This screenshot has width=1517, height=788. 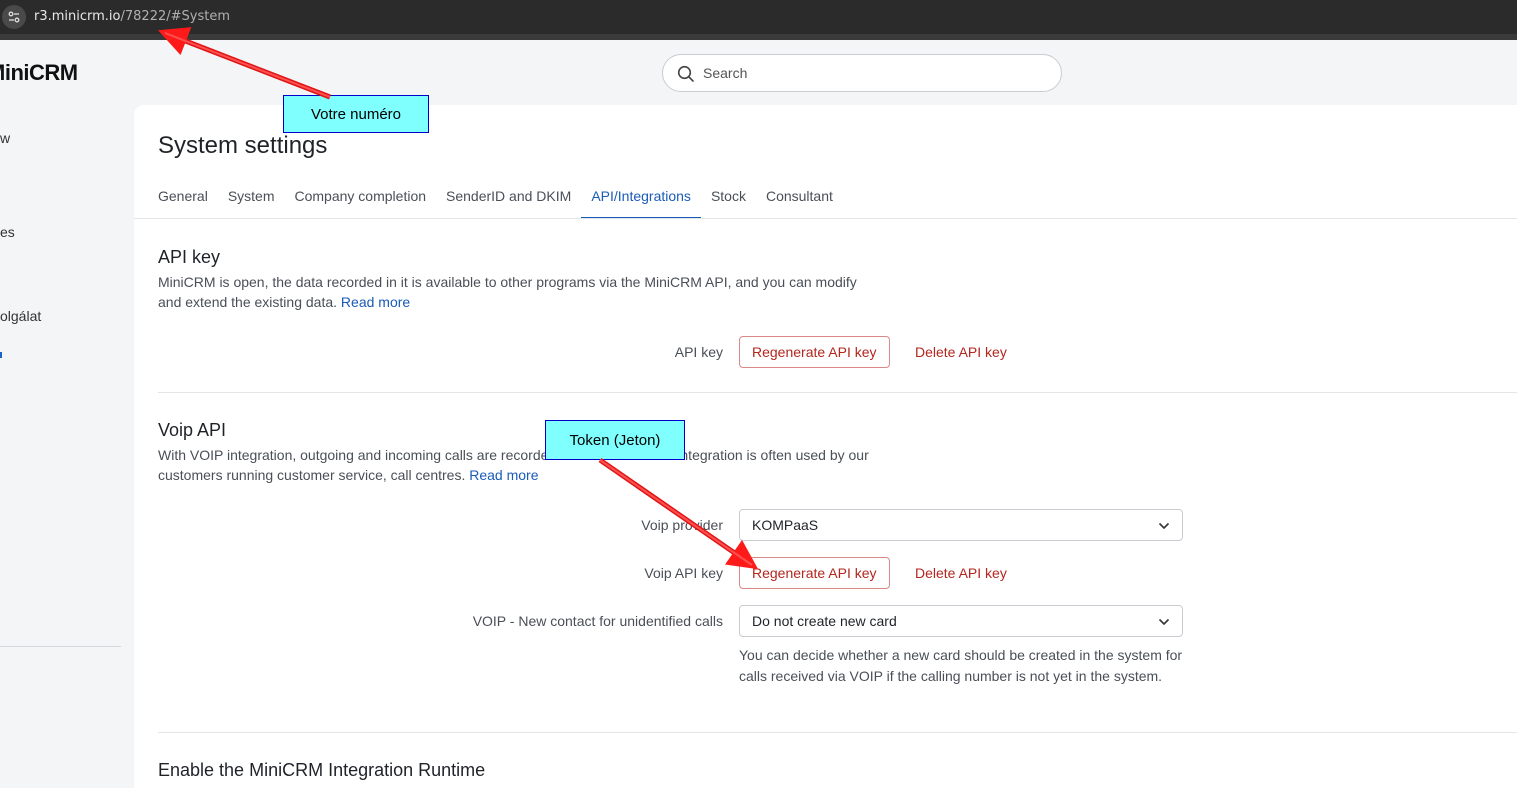 What do you see at coordinates (1, 355) in the screenshot?
I see `sidebar-marker` at bounding box center [1, 355].